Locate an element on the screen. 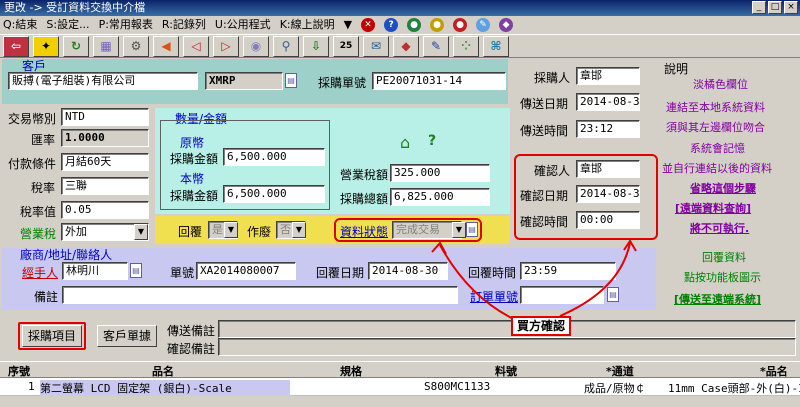 The image size is (800, 407). total-amount-field: 6,825.000 is located at coordinates (440, 197).